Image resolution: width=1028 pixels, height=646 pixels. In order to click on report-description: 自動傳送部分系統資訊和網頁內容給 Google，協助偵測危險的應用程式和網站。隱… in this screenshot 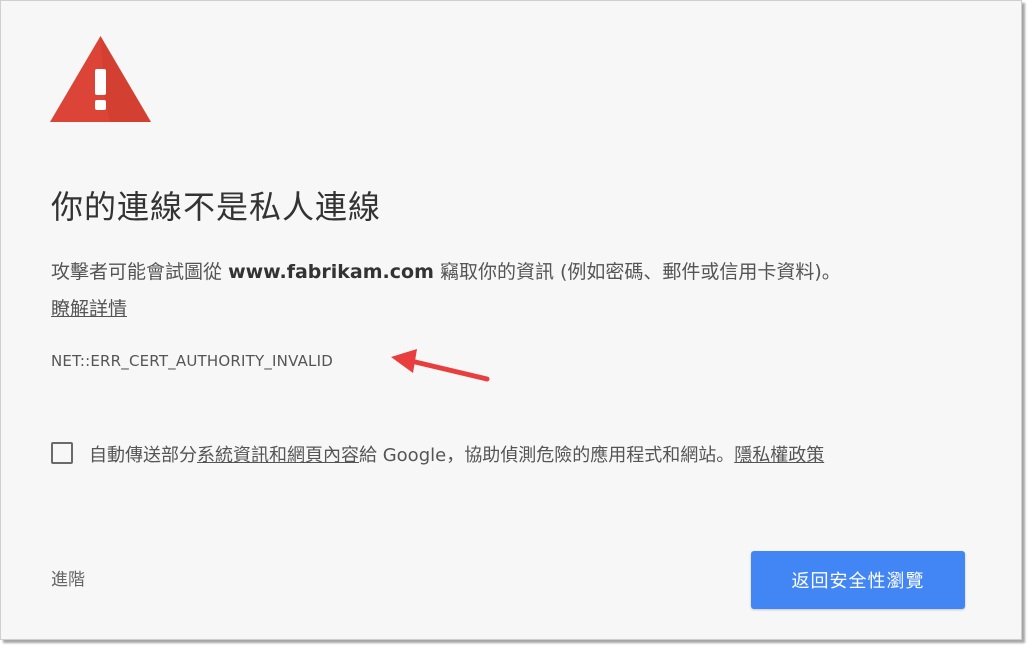, I will do `click(456, 456)`.